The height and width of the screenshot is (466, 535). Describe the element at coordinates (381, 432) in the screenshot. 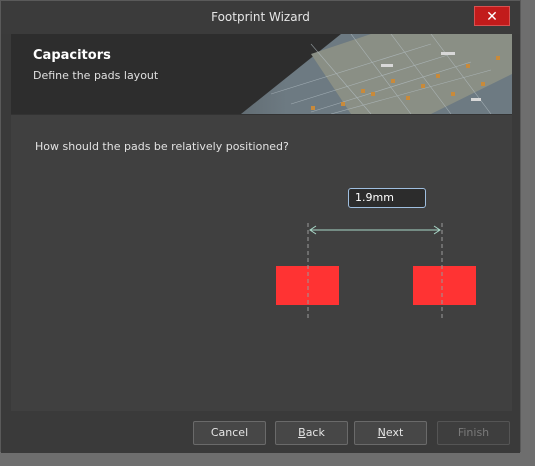

I see `next-accelerator: N` at that location.